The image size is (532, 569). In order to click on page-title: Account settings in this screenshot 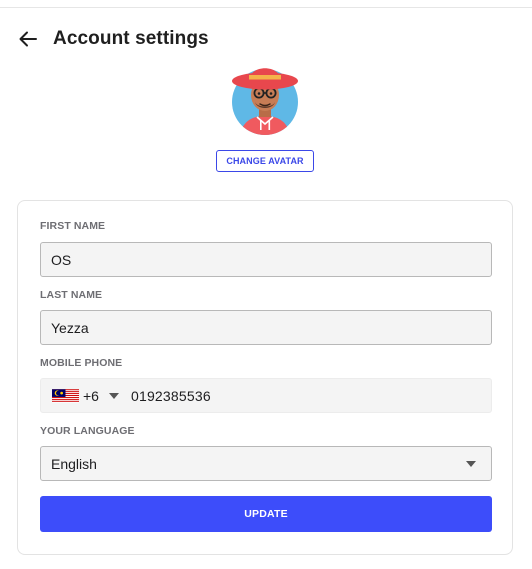, I will do `click(131, 38)`.